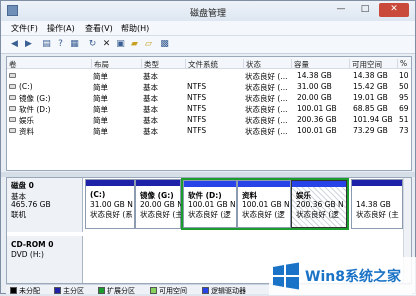 The width and height of the screenshot is (416, 296). I want to click on volume-list-header: 卷 布局 类型 文件系统 状态 容量 可用空间 %, so click(209, 63).